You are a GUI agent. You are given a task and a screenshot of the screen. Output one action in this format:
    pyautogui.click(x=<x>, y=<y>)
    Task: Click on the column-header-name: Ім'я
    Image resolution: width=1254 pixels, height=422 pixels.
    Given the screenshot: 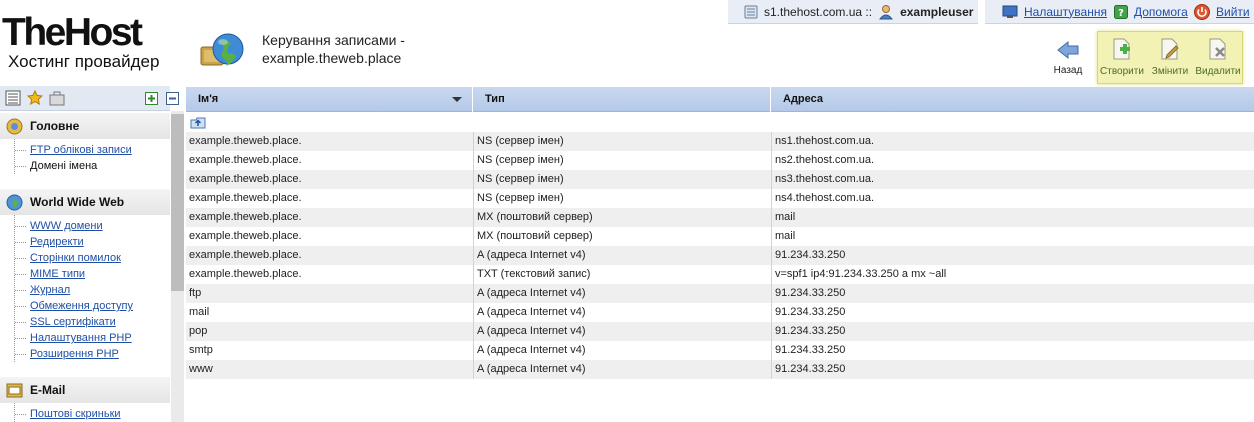 What is the action you would take?
    pyautogui.click(x=329, y=99)
    